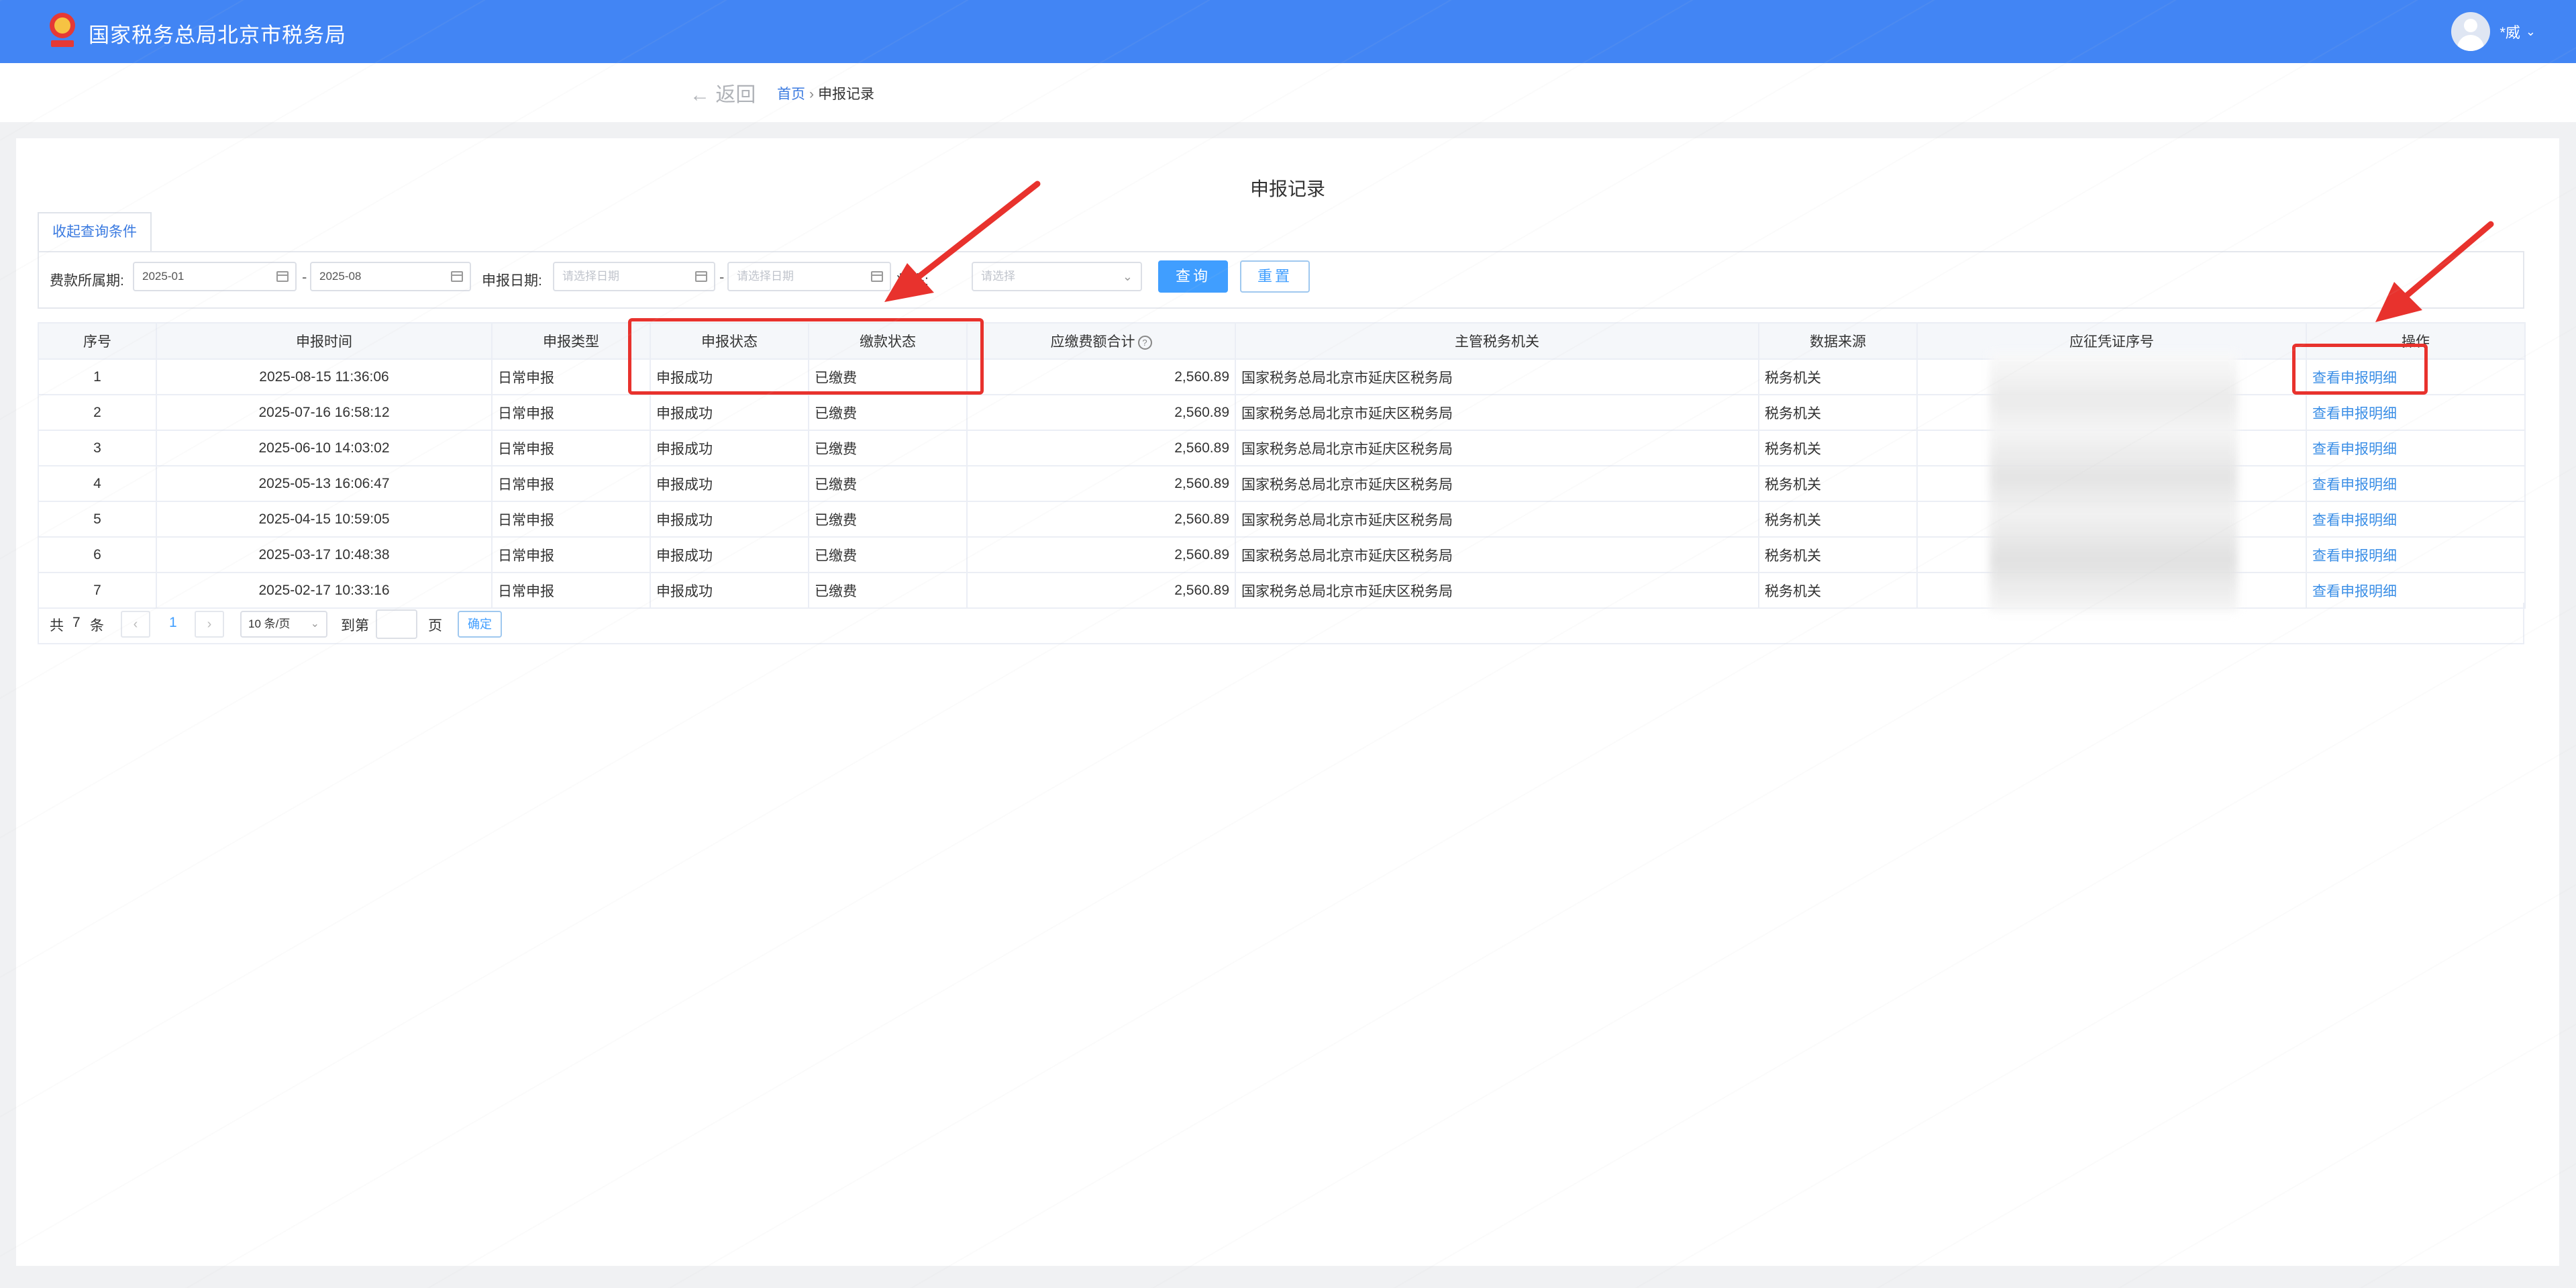 Image resolution: width=2576 pixels, height=1288 pixels. What do you see at coordinates (976, 232) in the screenshot?
I see `arrow-line-left` at bounding box center [976, 232].